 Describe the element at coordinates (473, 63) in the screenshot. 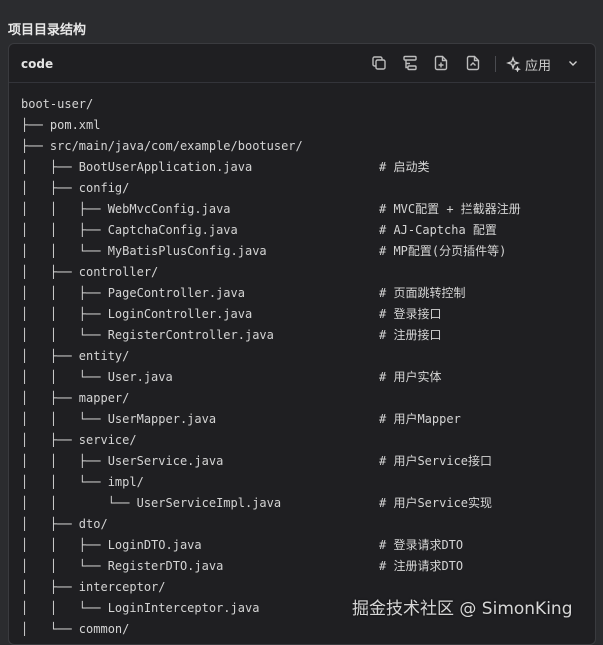

I see `export-file-icon` at that location.